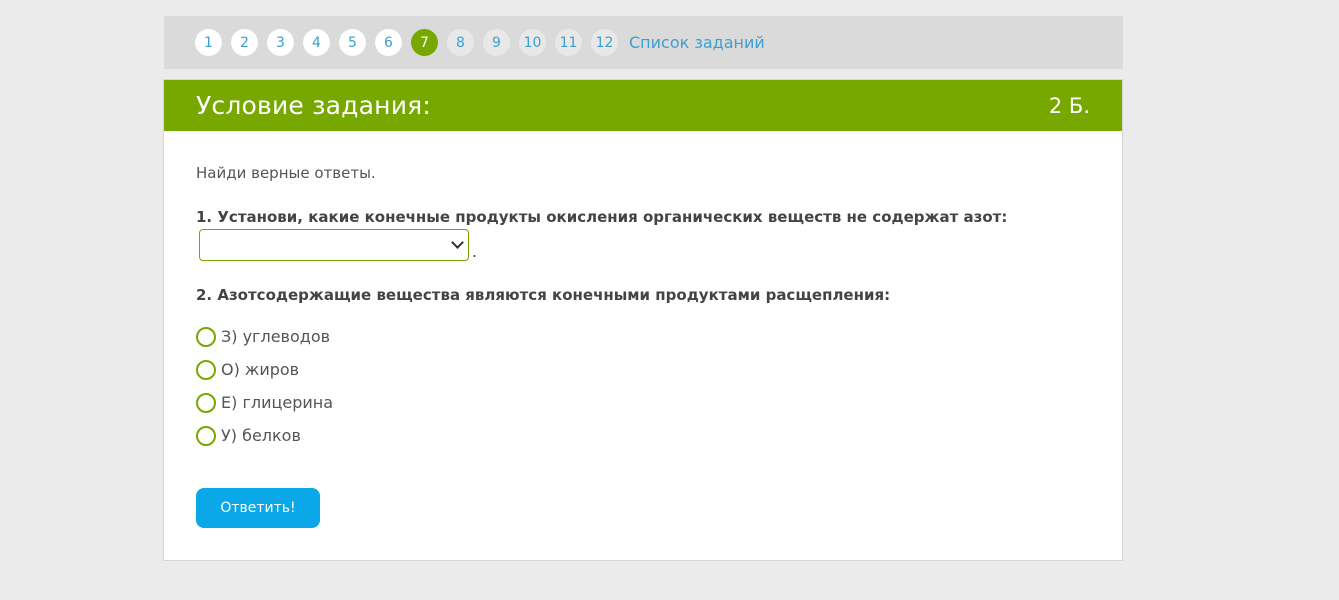 The width and height of the screenshot is (1339, 600). I want to click on task-header: Условие задания: 2 Б., so click(643, 105).